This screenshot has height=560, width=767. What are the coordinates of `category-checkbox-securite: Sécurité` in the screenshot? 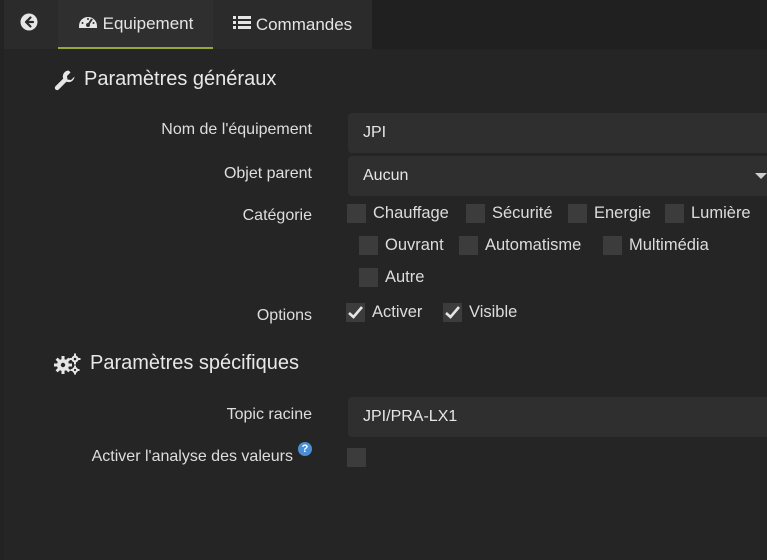 It's located at (509, 213).